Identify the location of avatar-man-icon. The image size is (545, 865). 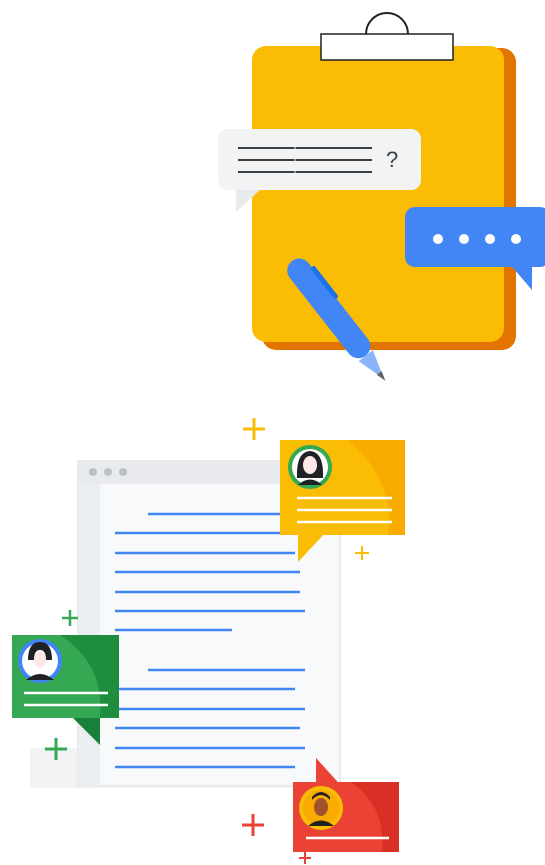
(321, 808).